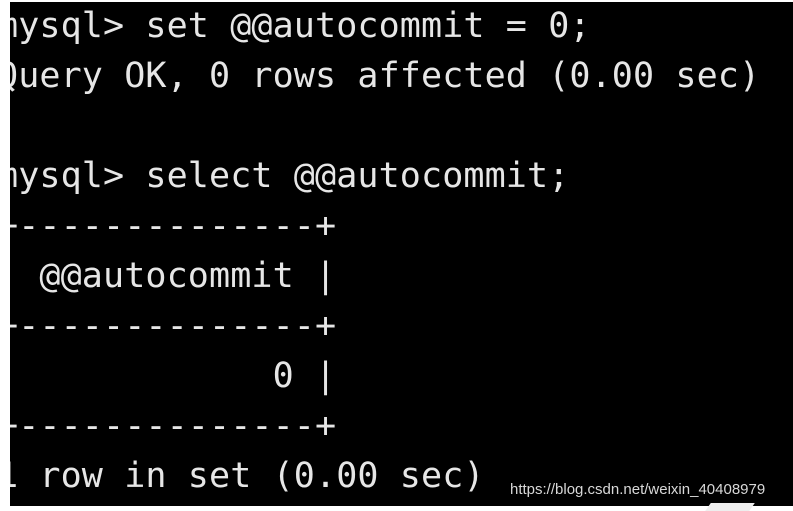 Image resolution: width=793 pixels, height=511 pixels. Describe the element at coordinates (173, 276) in the screenshot. I see `table-header-row: | @@autocommit |` at that location.